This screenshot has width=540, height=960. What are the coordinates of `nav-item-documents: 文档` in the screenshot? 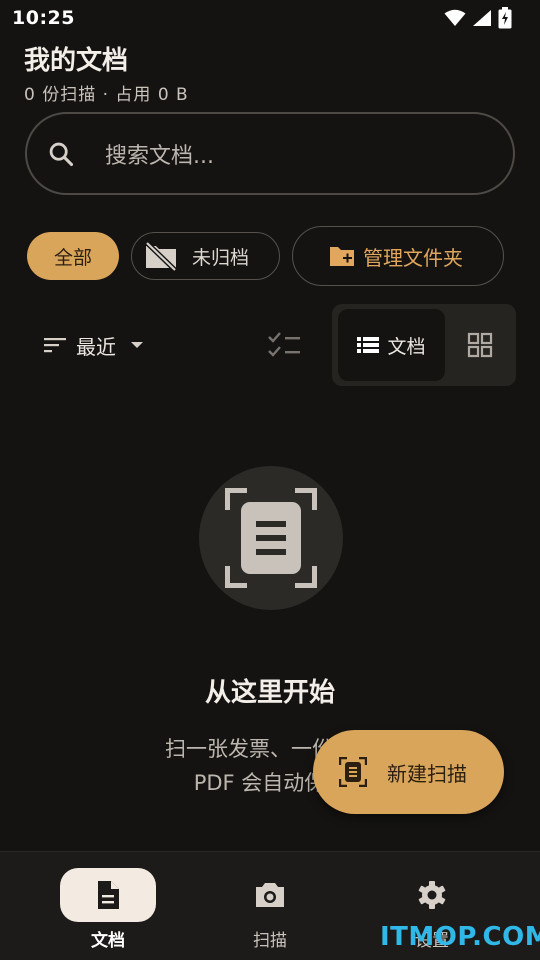 It's located at (108, 906).